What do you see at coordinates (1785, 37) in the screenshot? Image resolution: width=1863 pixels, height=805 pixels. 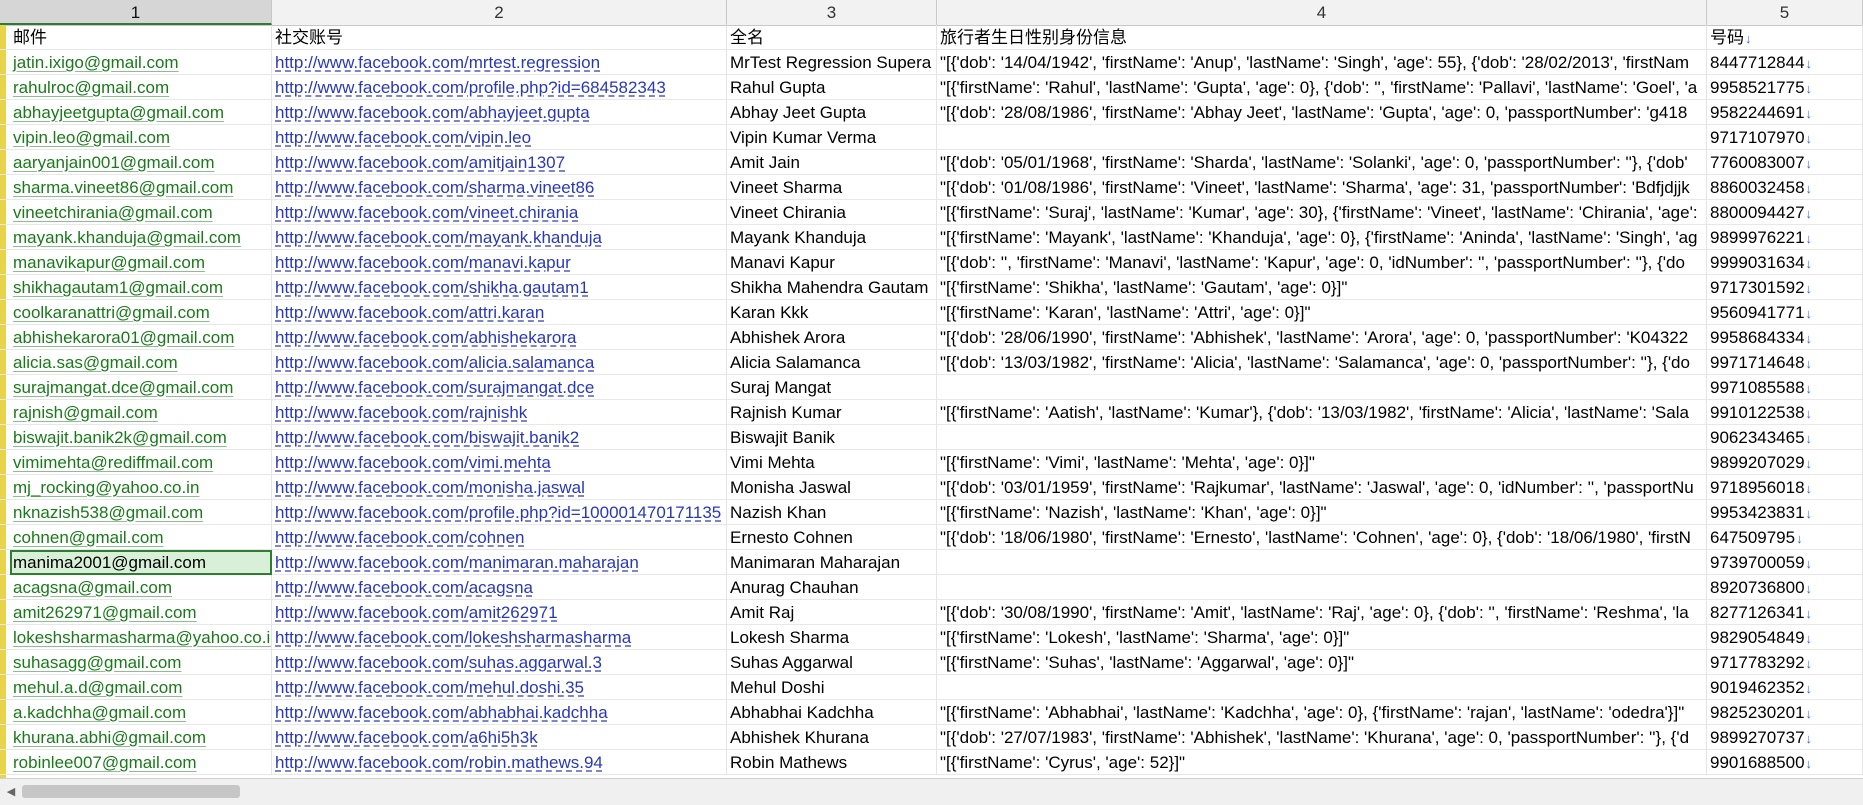 I see `header-phone: 号码↓` at bounding box center [1785, 37].